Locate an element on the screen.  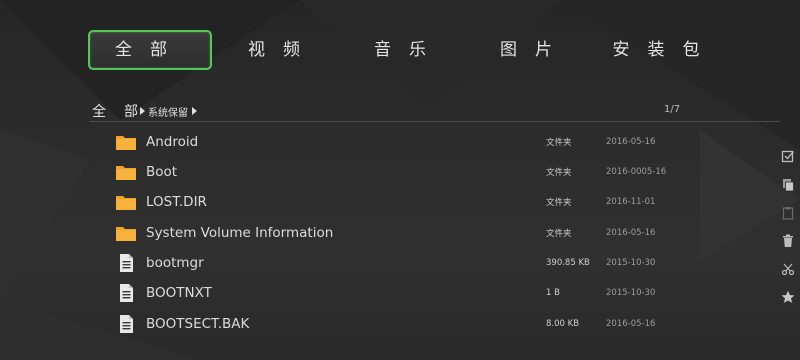
file-date: 2016-11-01 is located at coordinates (631, 202).